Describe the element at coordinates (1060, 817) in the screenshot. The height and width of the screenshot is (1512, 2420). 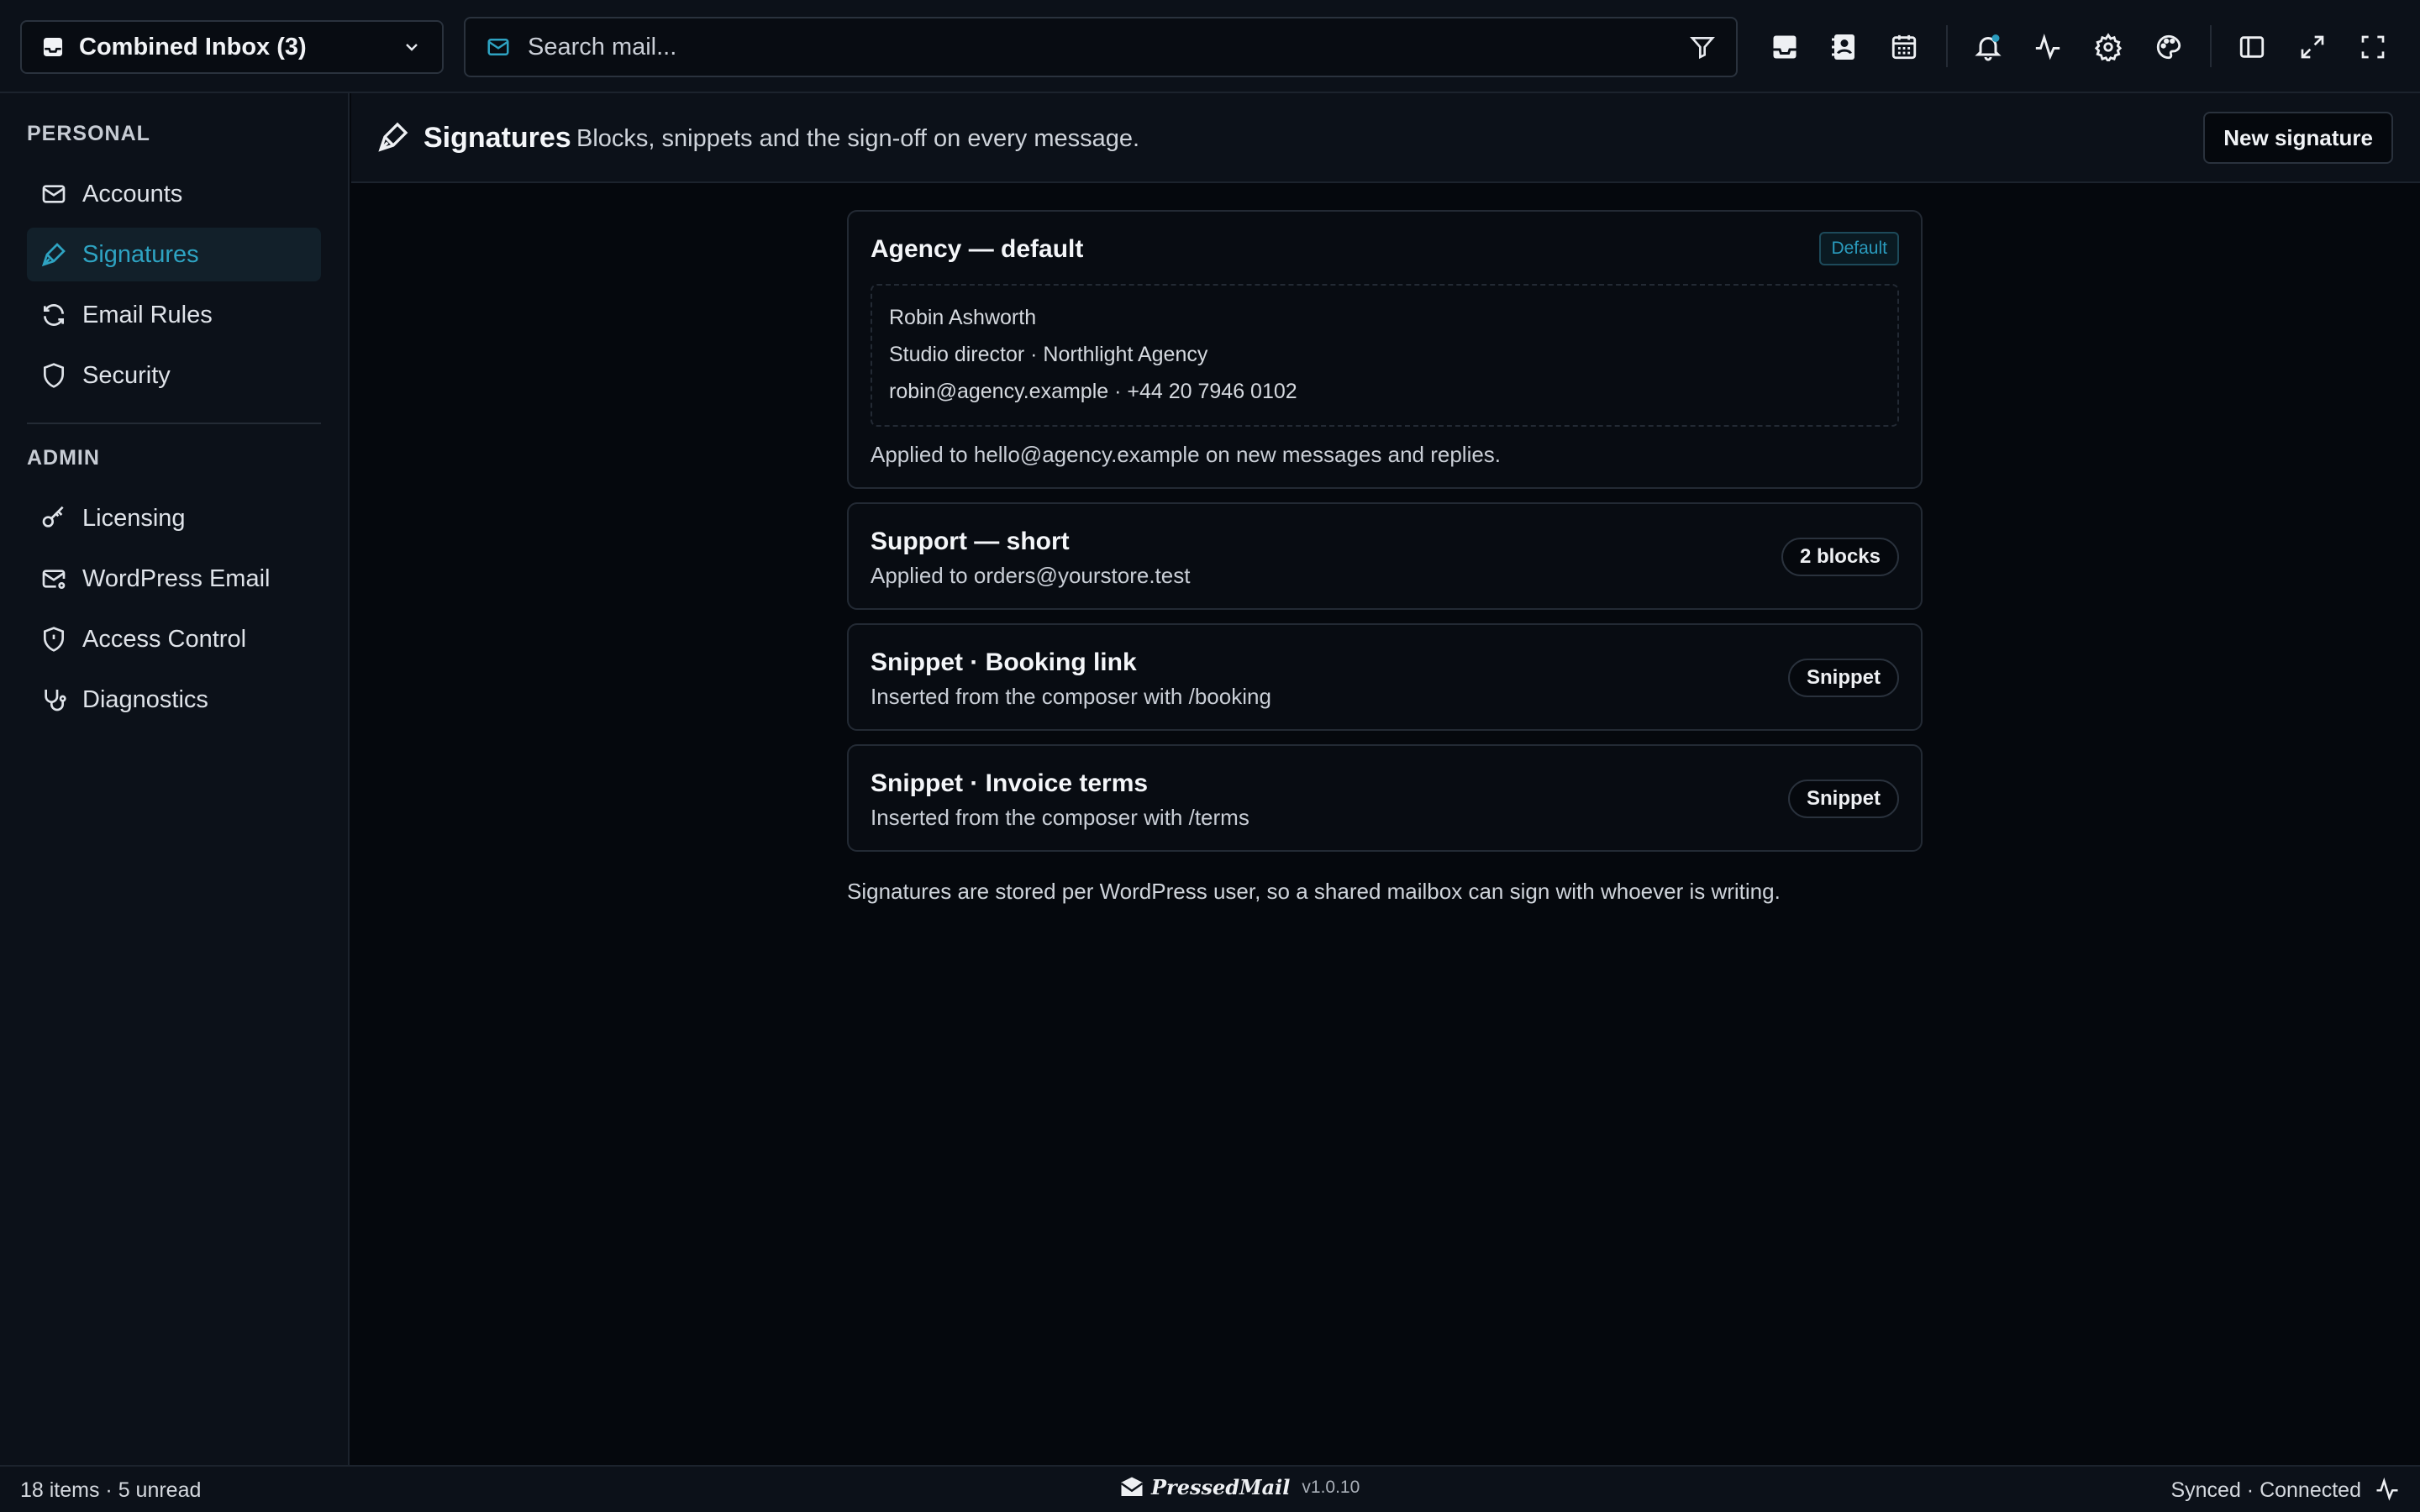
I see `signature-subtitle: Inserted from the composer with /terms` at that location.